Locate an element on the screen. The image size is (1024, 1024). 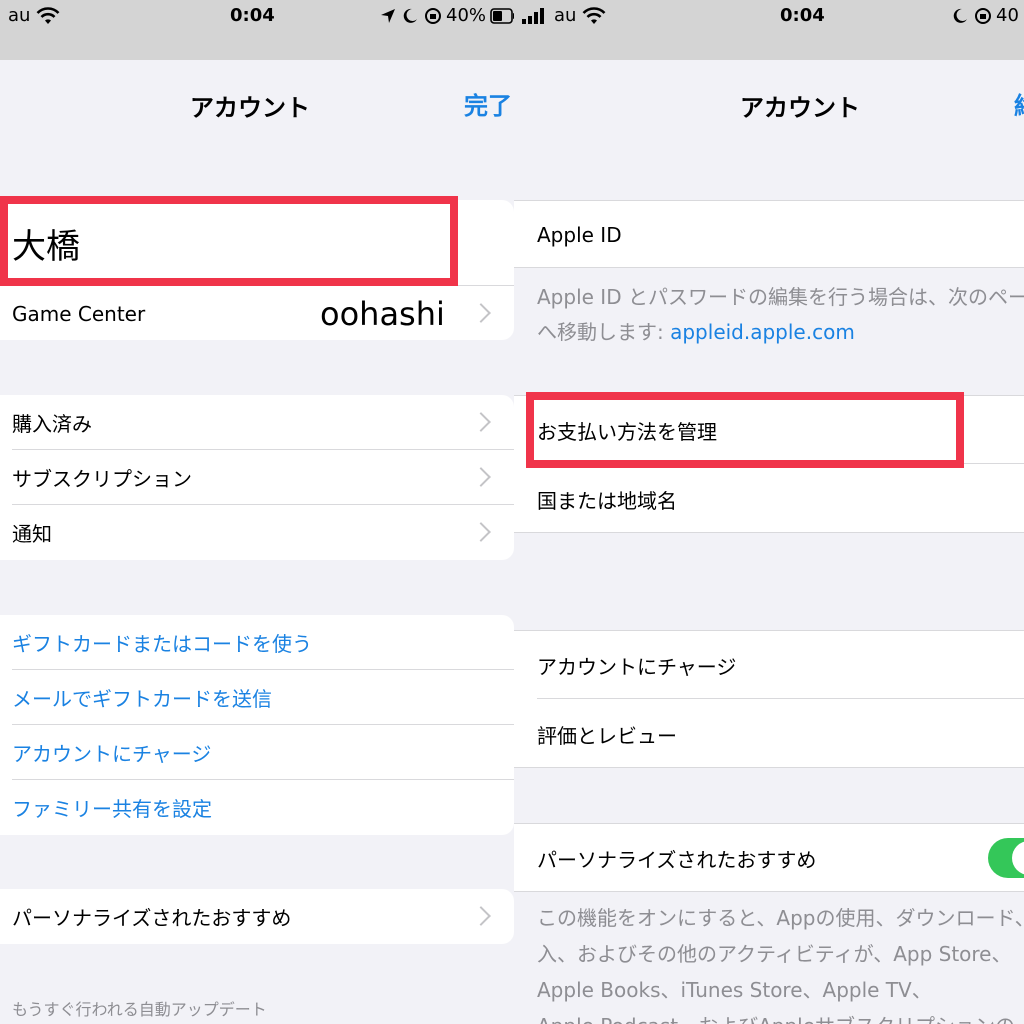
personalized-description-line3: Apple Books、iTunes Store、Apple TV、 is located at coordinates (734, 990).